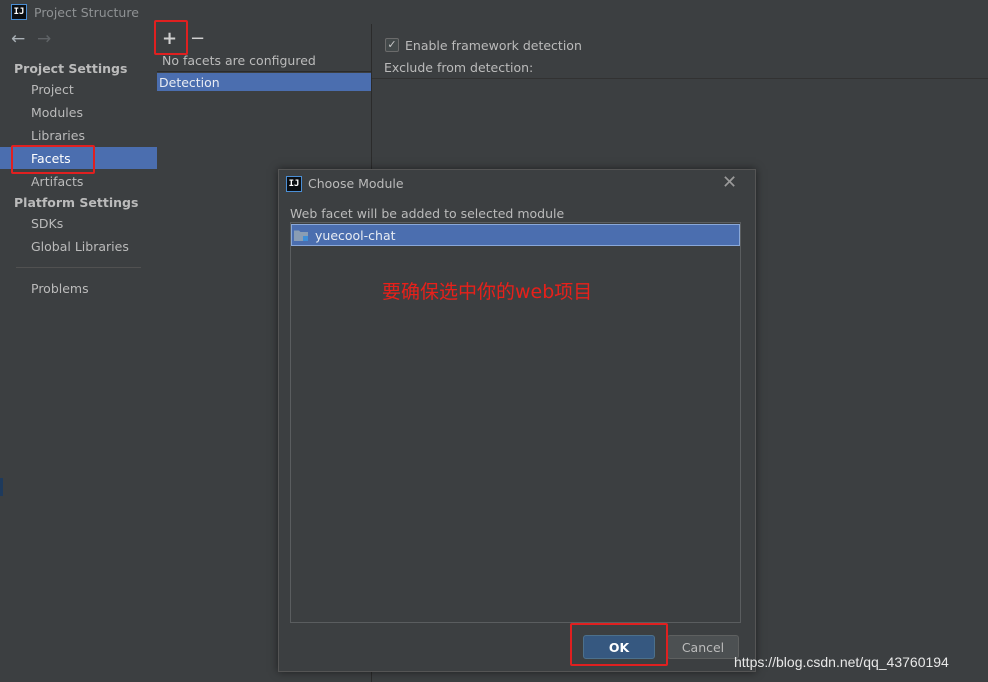  What do you see at coordinates (239, 60) in the screenshot?
I see `facets-empty-text: No facets are configured` at bounding box center [239, 60].